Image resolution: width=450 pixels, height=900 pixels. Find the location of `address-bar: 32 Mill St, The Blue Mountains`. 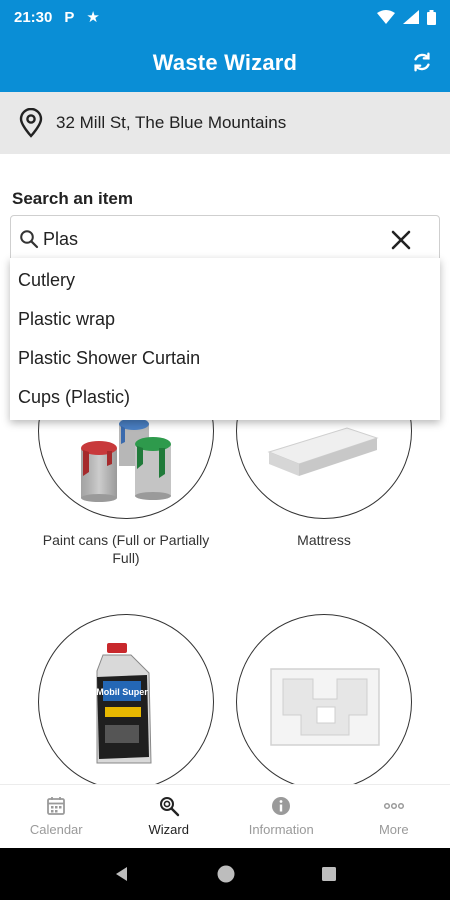

address-bar: 32 Mill St, The Blue Mountains is located at coordinates (225, 123).